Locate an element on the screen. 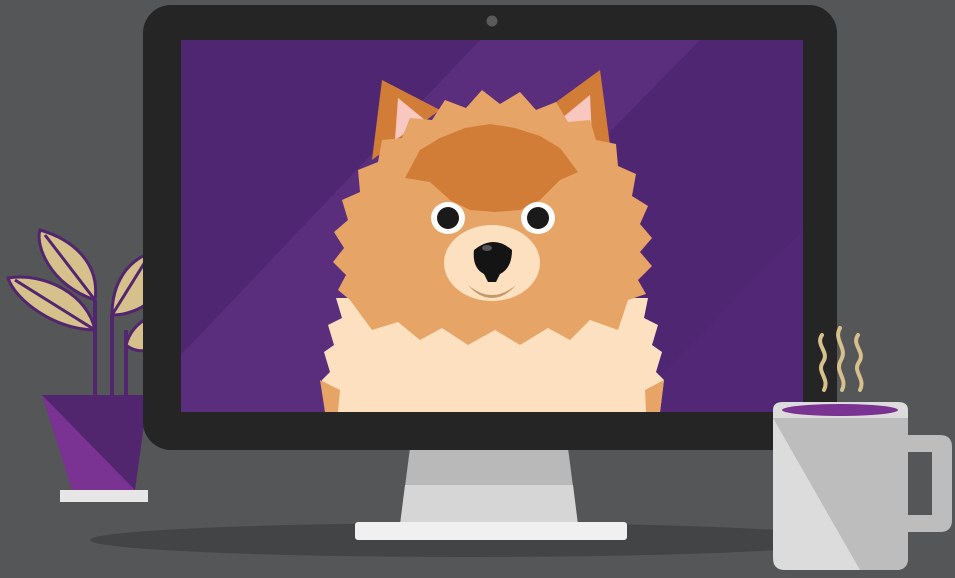  monitor-stand is located at coordinates (491, 494).